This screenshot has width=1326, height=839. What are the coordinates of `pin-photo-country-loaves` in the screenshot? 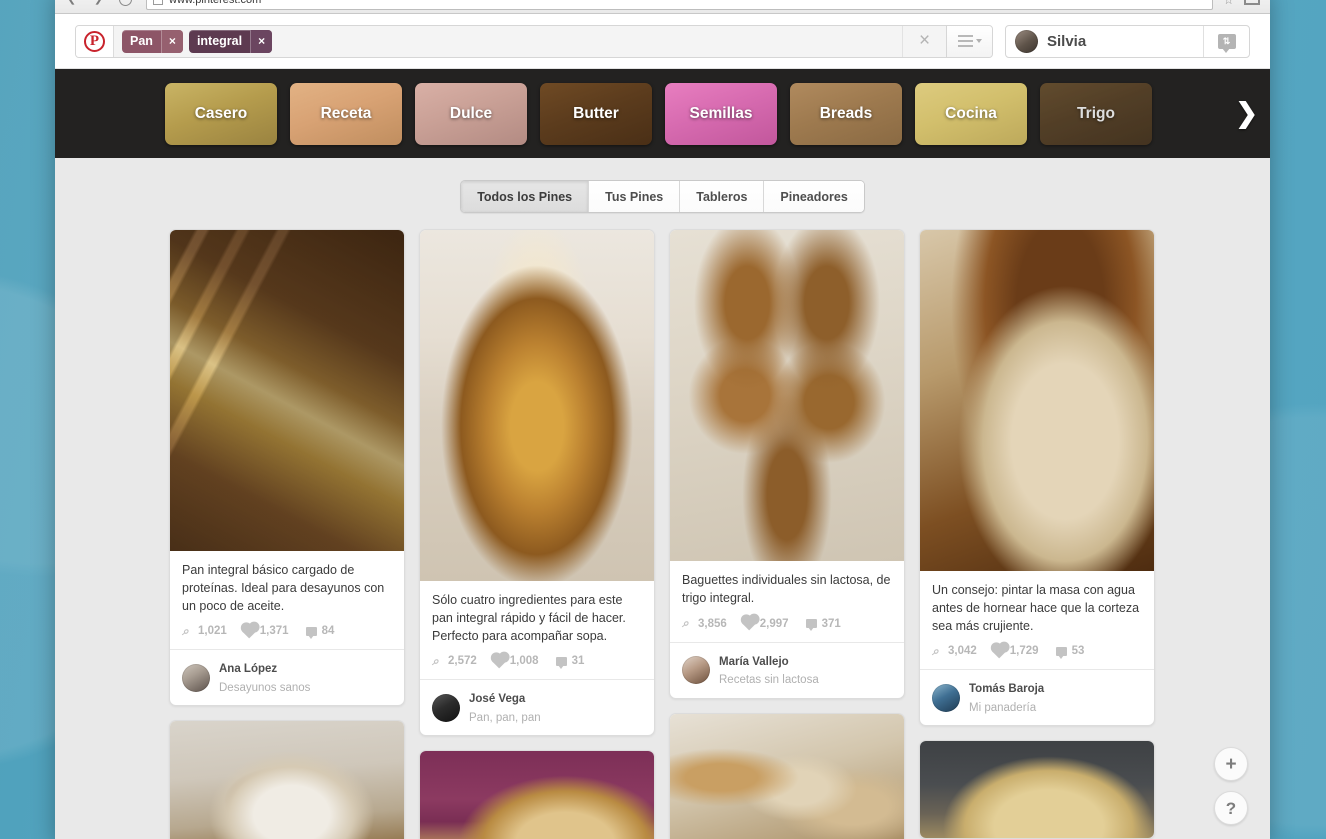 It's located at (787, 776).